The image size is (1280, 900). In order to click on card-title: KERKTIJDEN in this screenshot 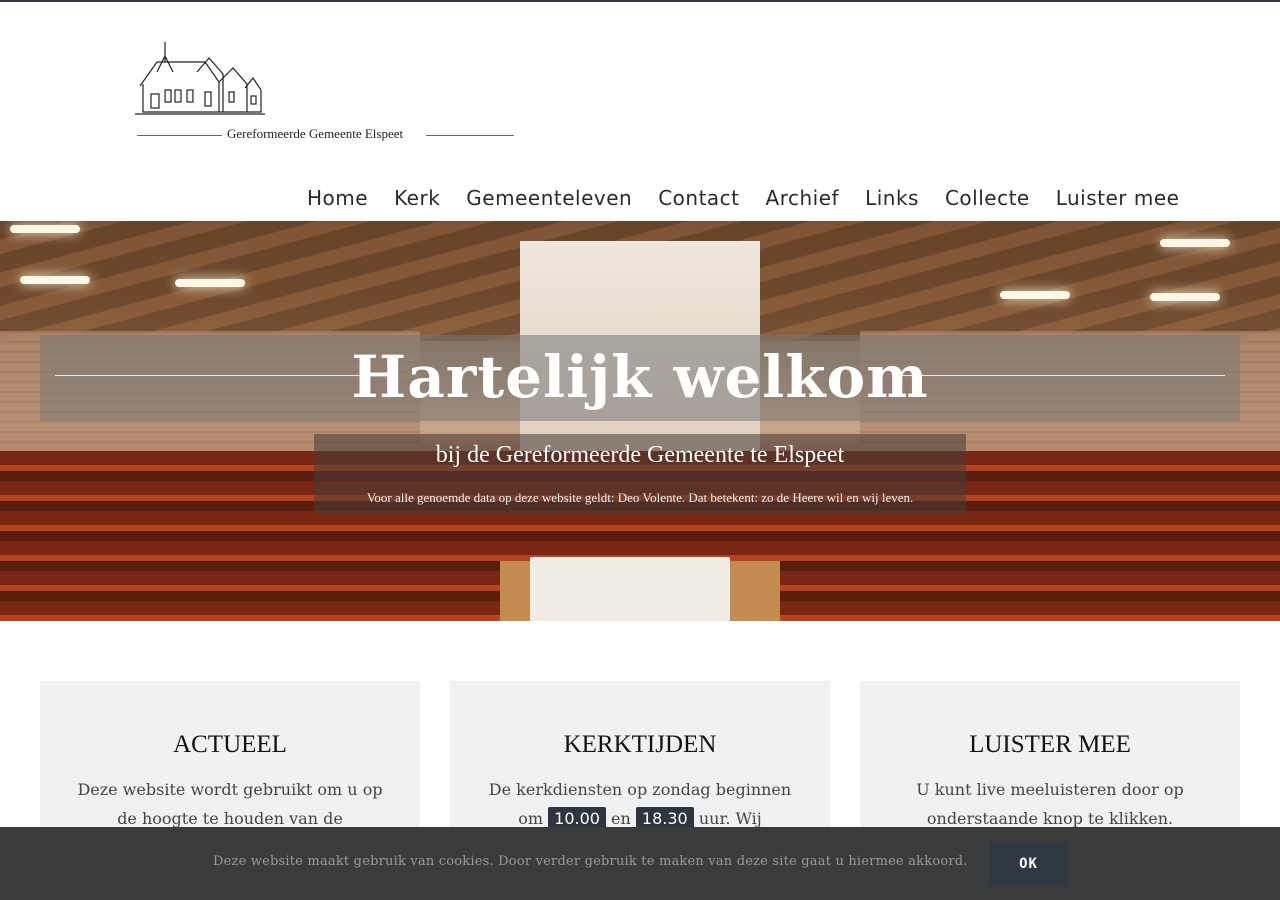, I will do `click(640, 744)`.